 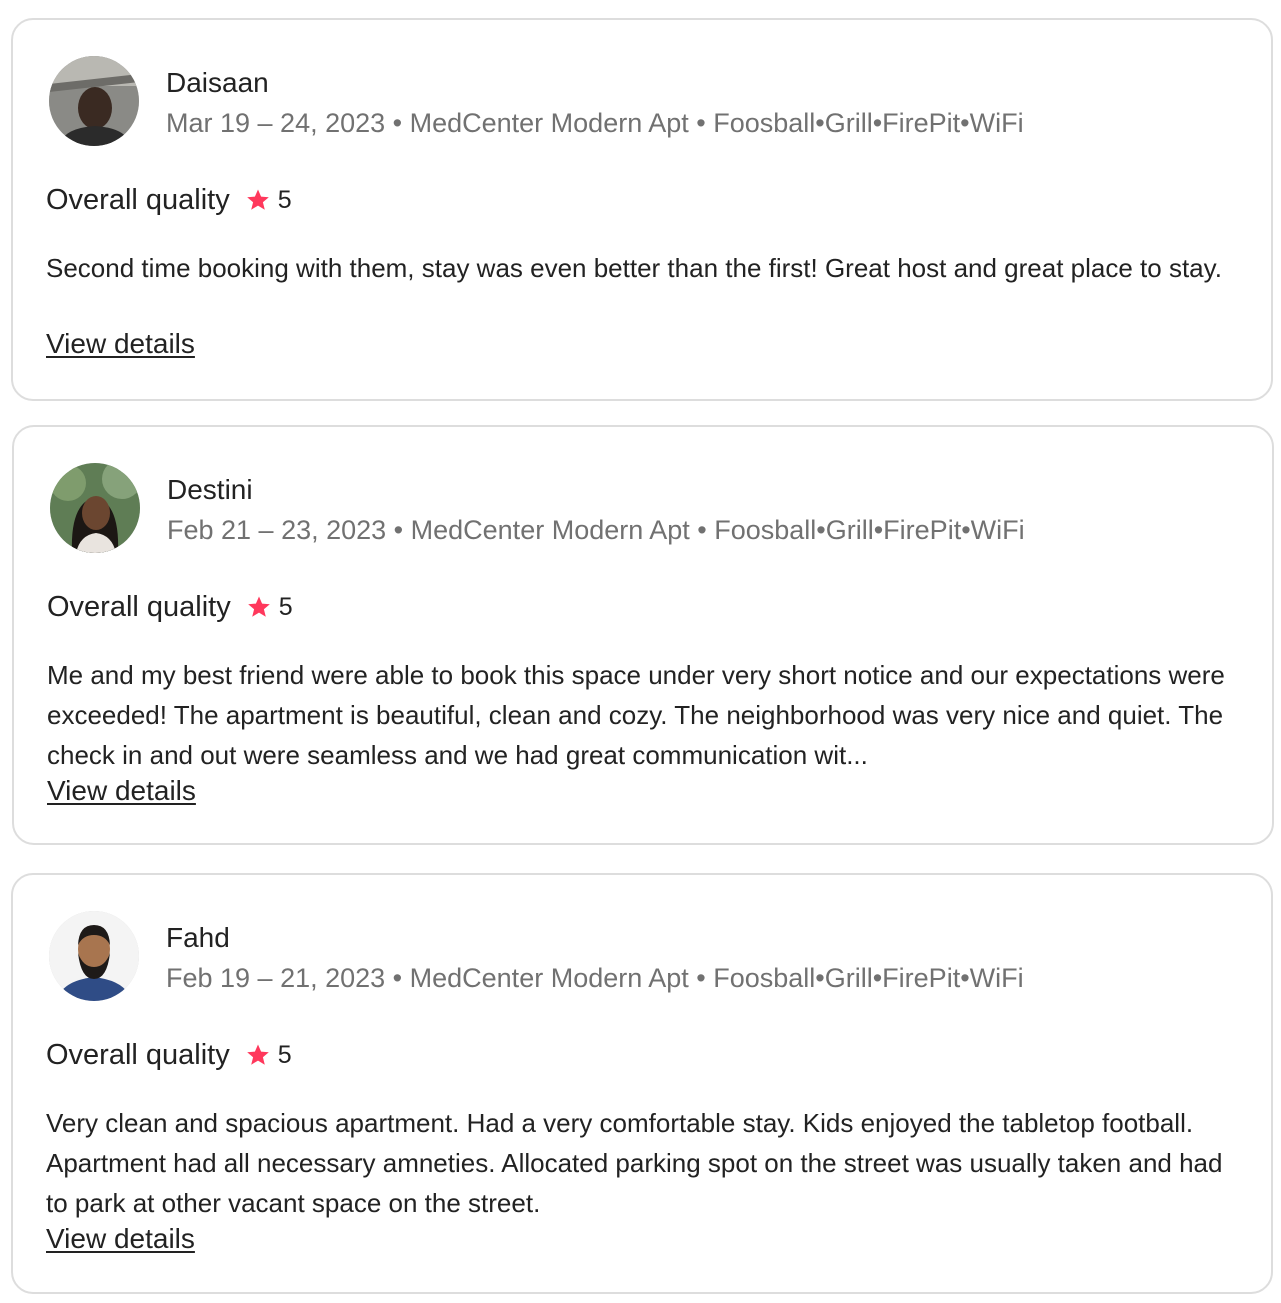 I want to click on reviewer-name: Fahd, so click(x=198, y=937).